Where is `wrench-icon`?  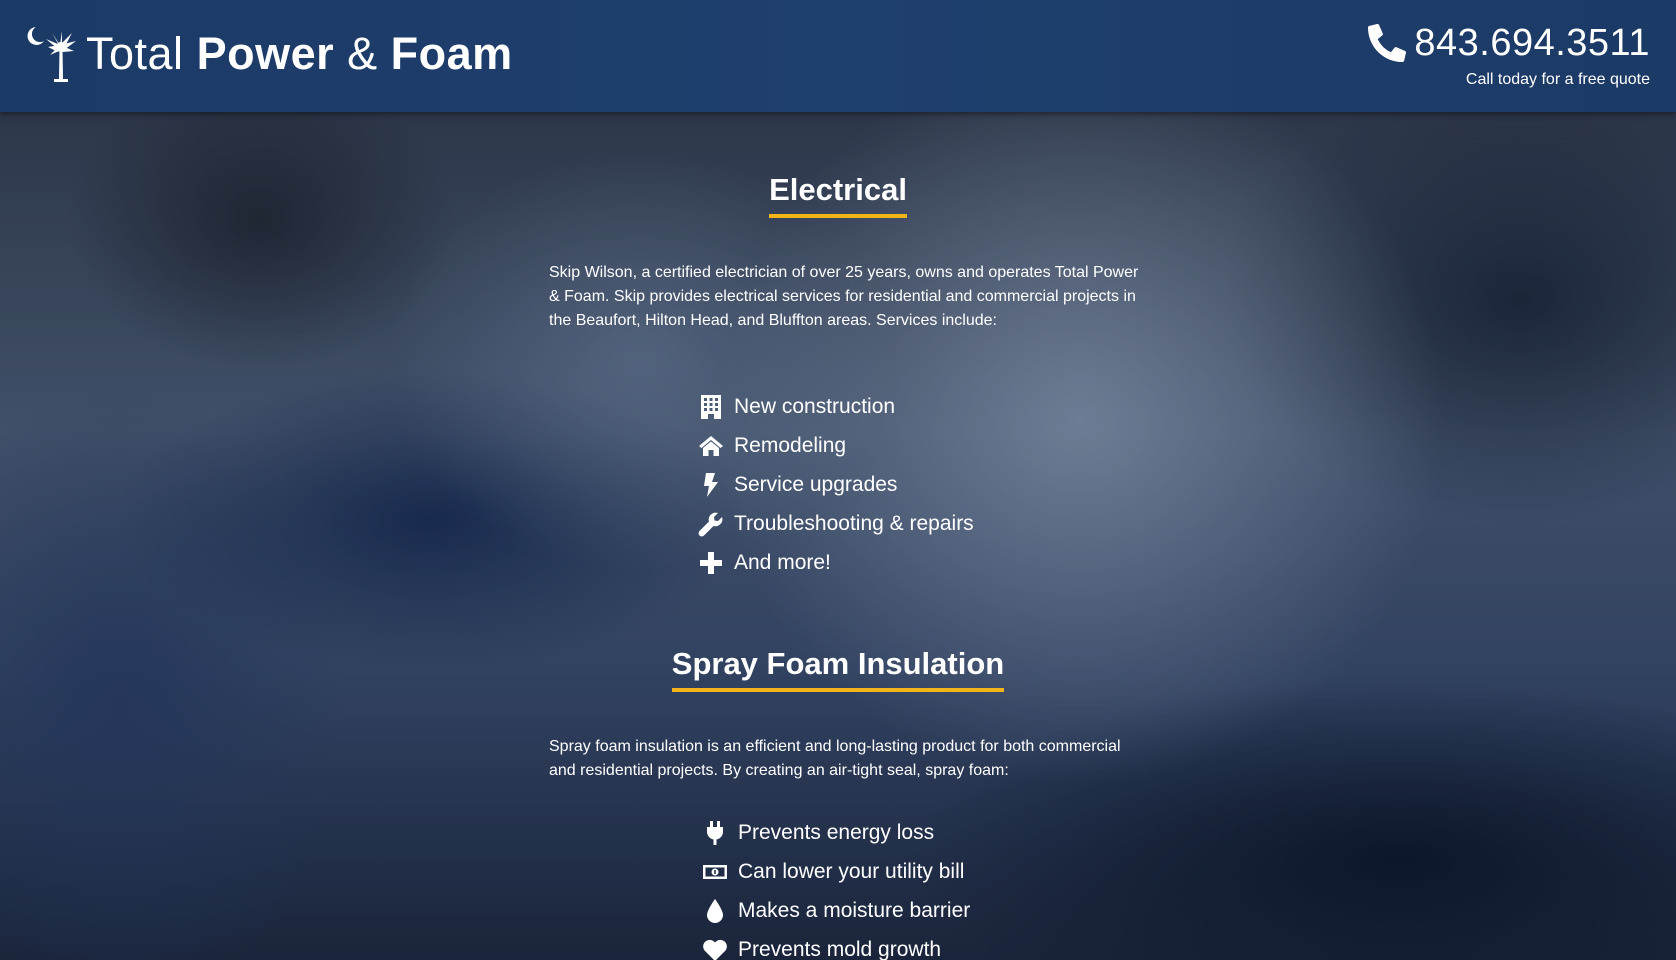 wrench-icon is located at coordinates (711, 524).